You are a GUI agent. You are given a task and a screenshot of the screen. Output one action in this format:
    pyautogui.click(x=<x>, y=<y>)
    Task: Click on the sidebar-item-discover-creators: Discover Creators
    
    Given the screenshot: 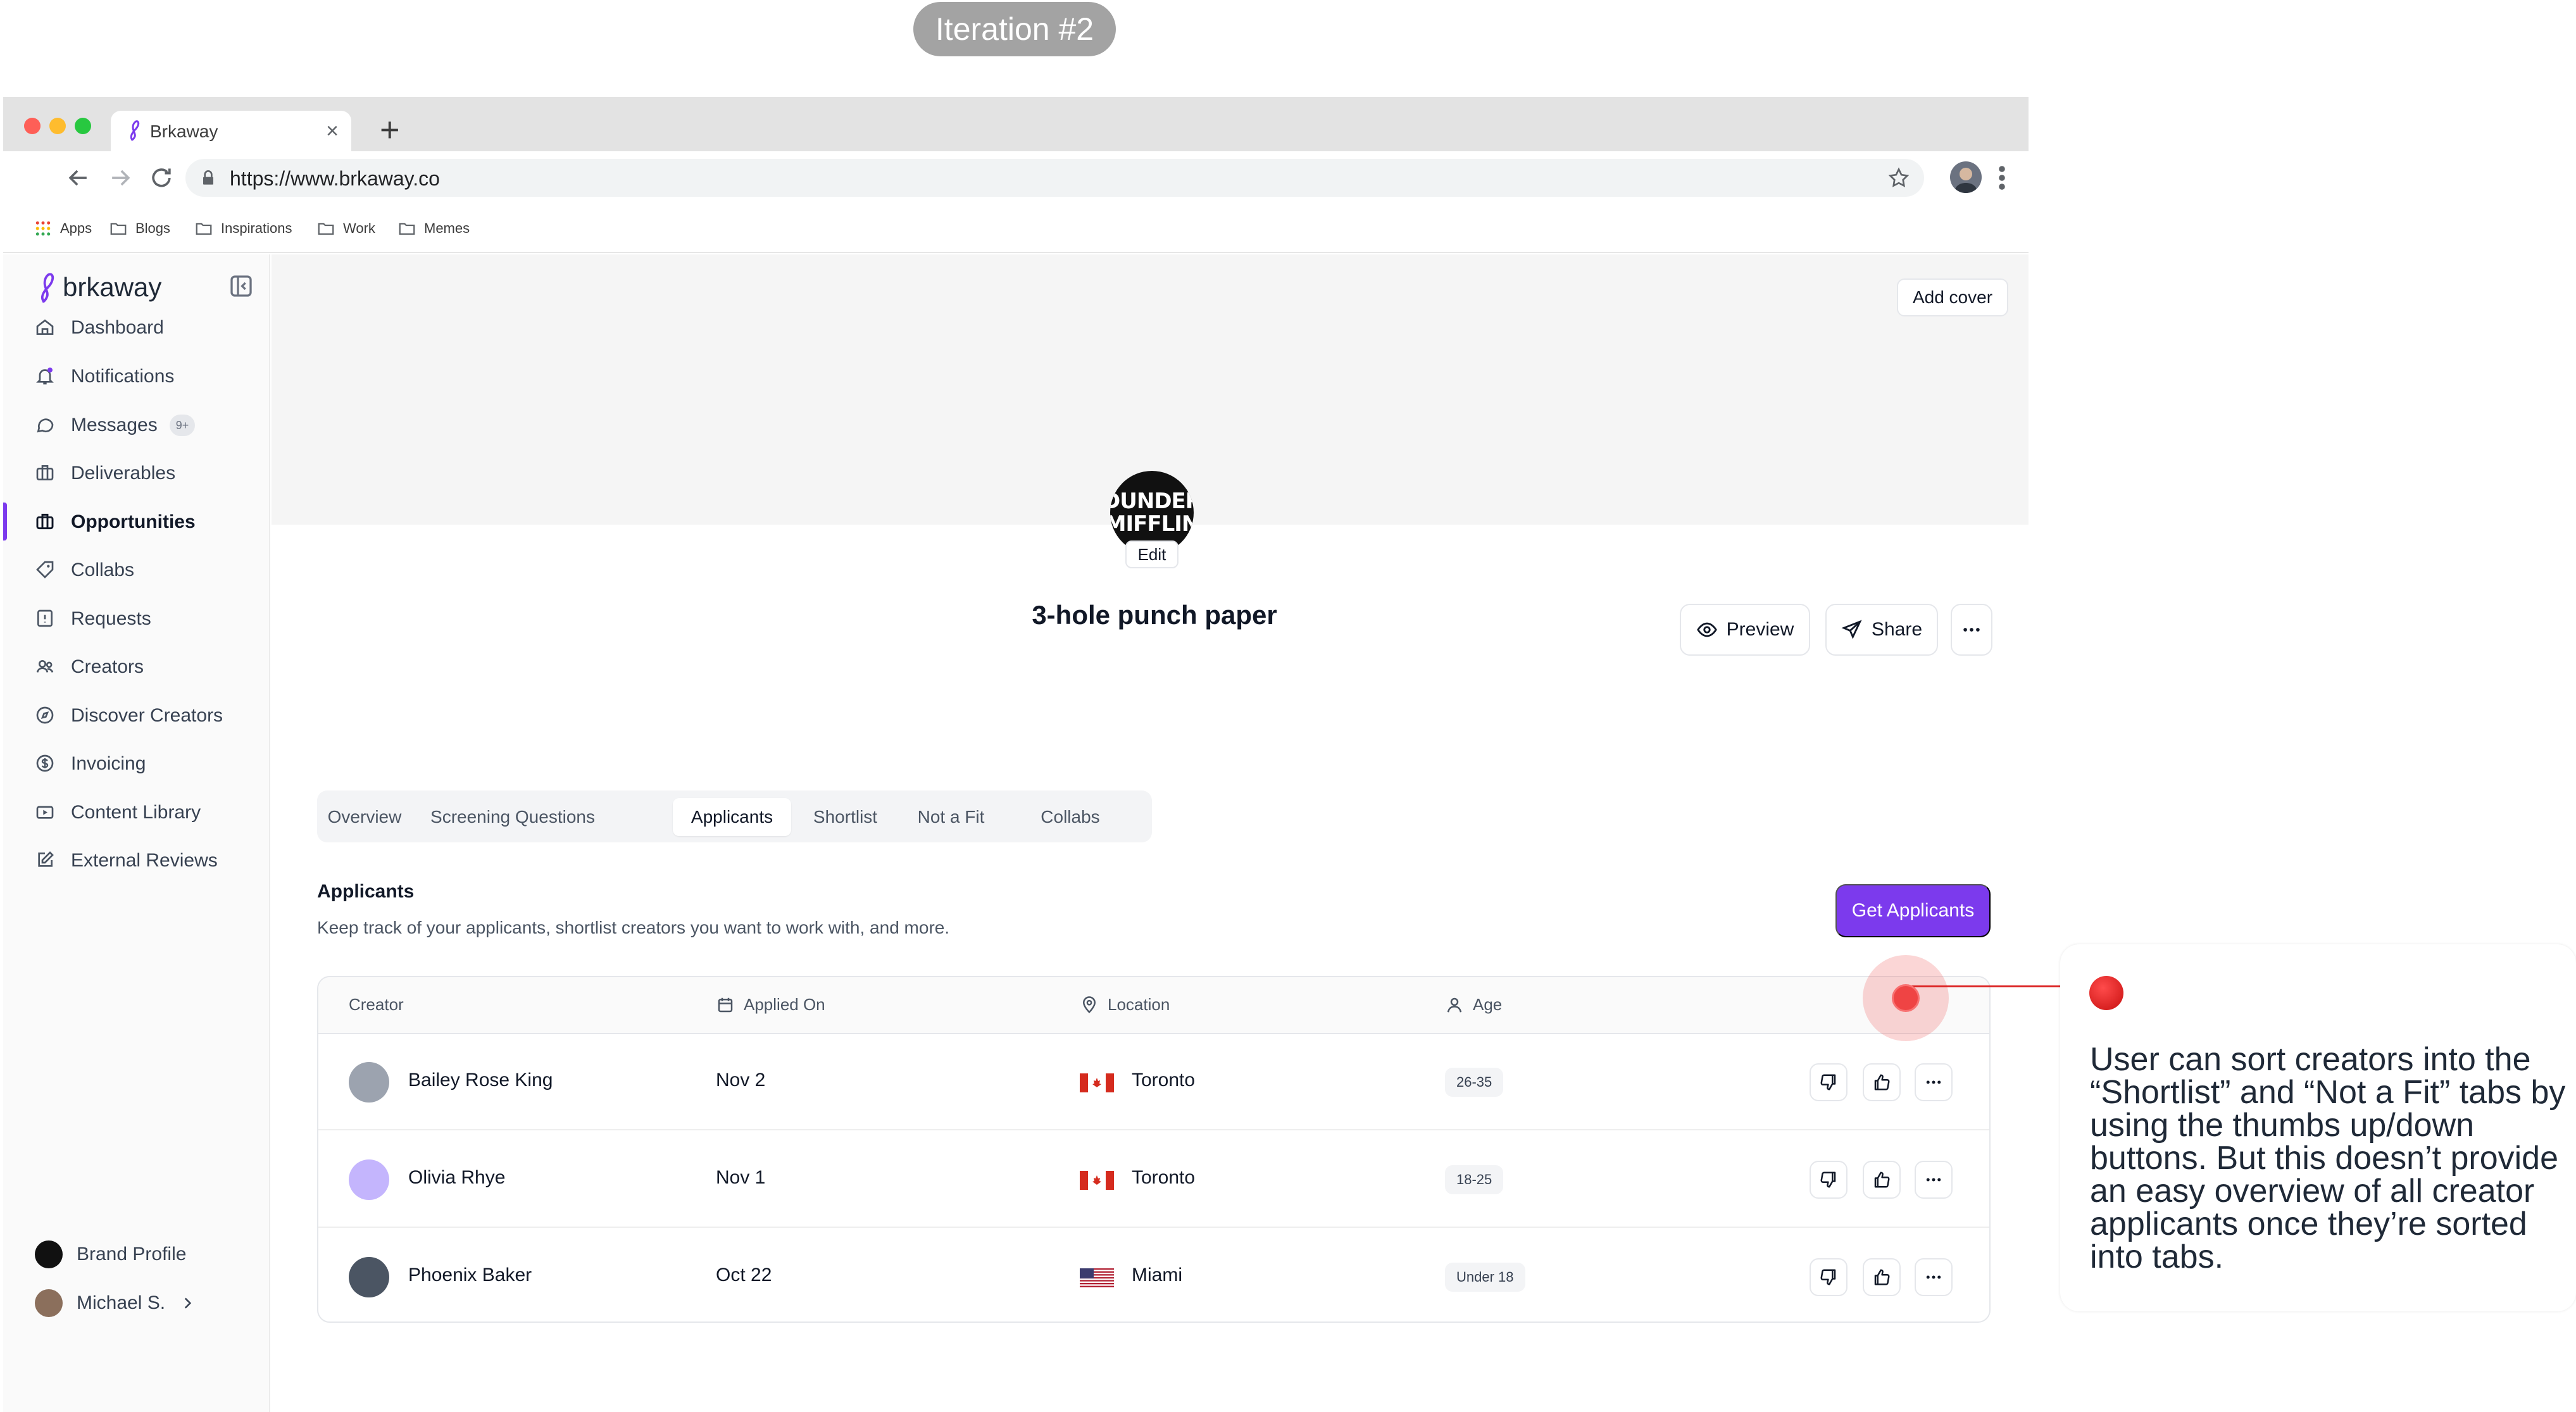 What is the action you would take?
    pyautogui.click(x=136, y=715)
    